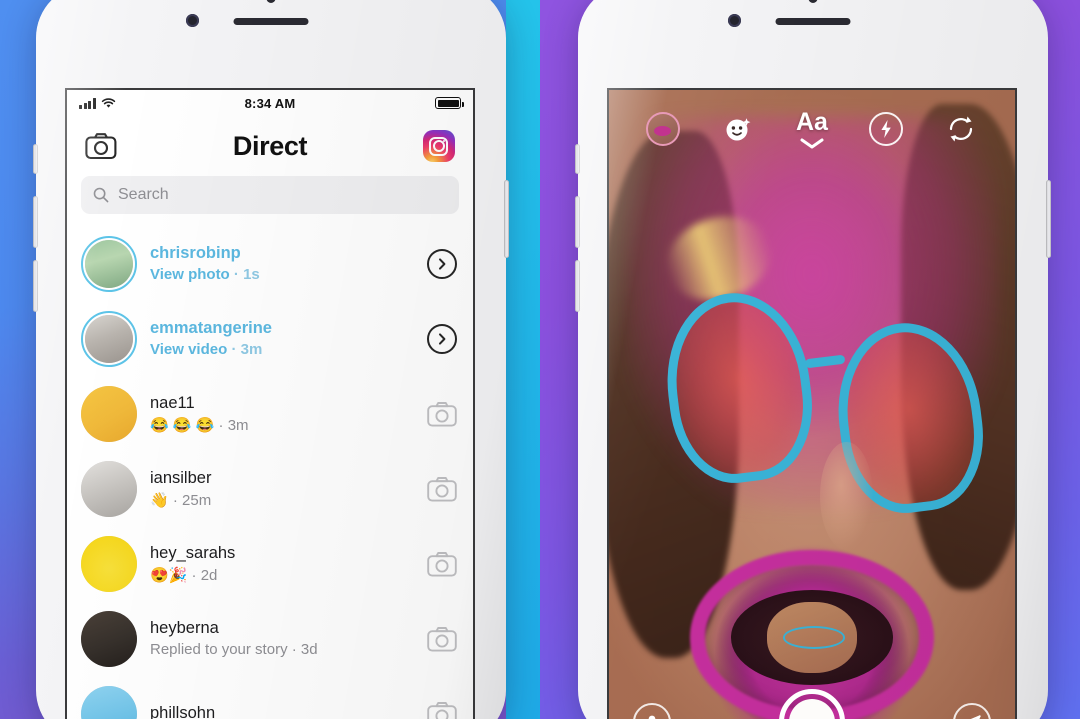 This screenshot has width=1080, height=719. What do you see at coordinates (211, 328) in the screenshot?
I see `conversation-username: emmatangerine` at bounding box center [211, 328].